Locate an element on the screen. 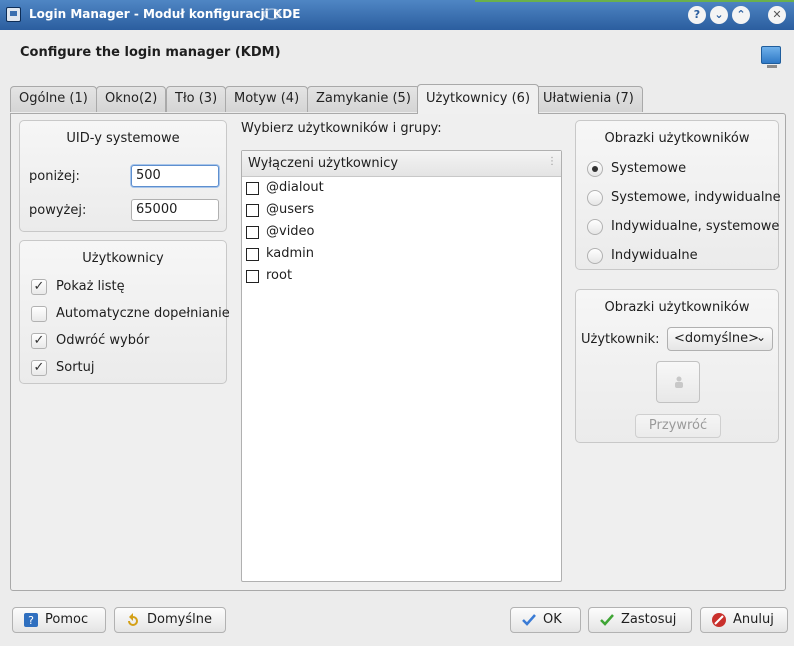 The width and height of the screenshot is (794, 646). user-picture-button is located at coordinates (678, 382).